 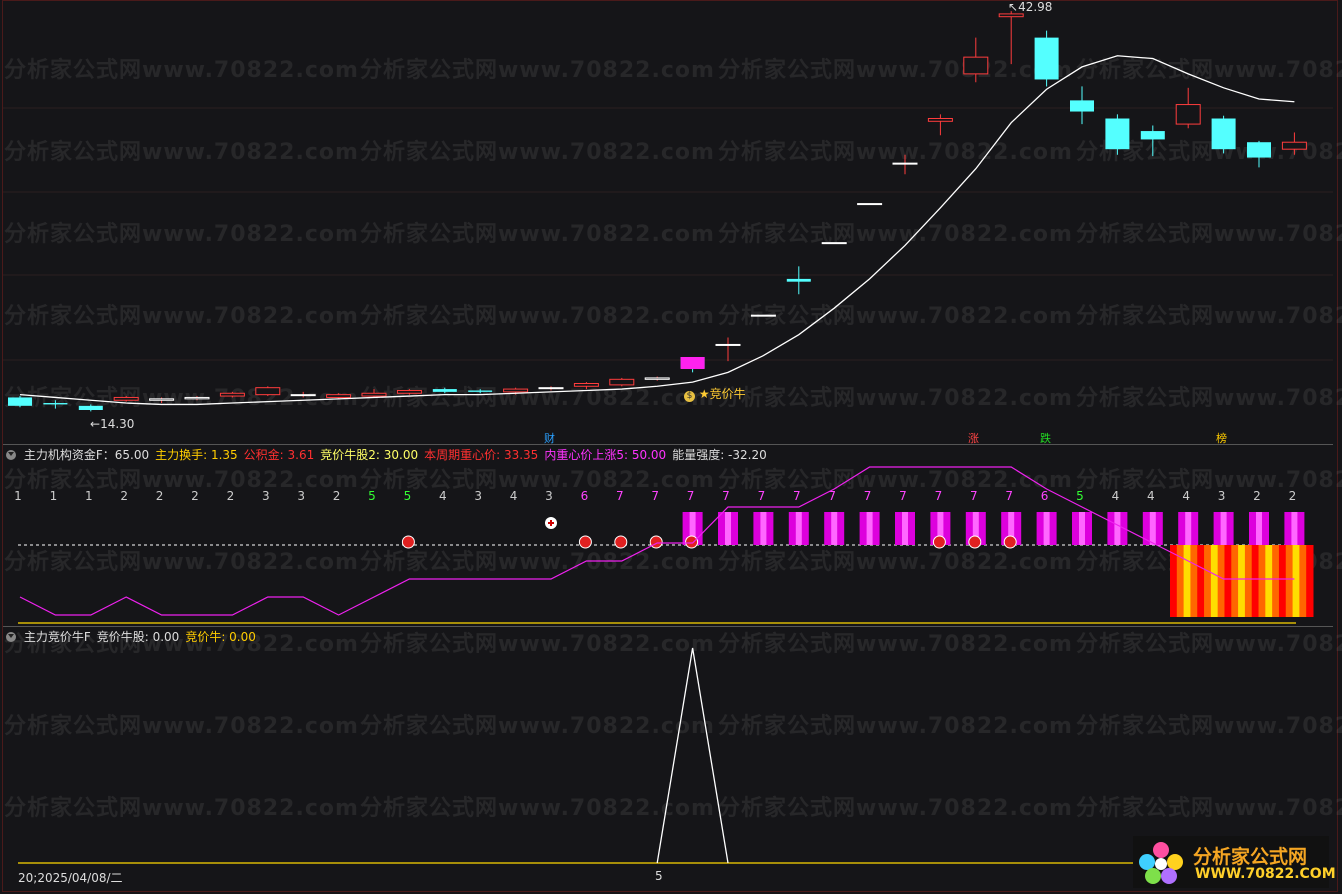 I want to click on date-cursor-label: 20;2025/04/08/二, so click(x=70, y=878).